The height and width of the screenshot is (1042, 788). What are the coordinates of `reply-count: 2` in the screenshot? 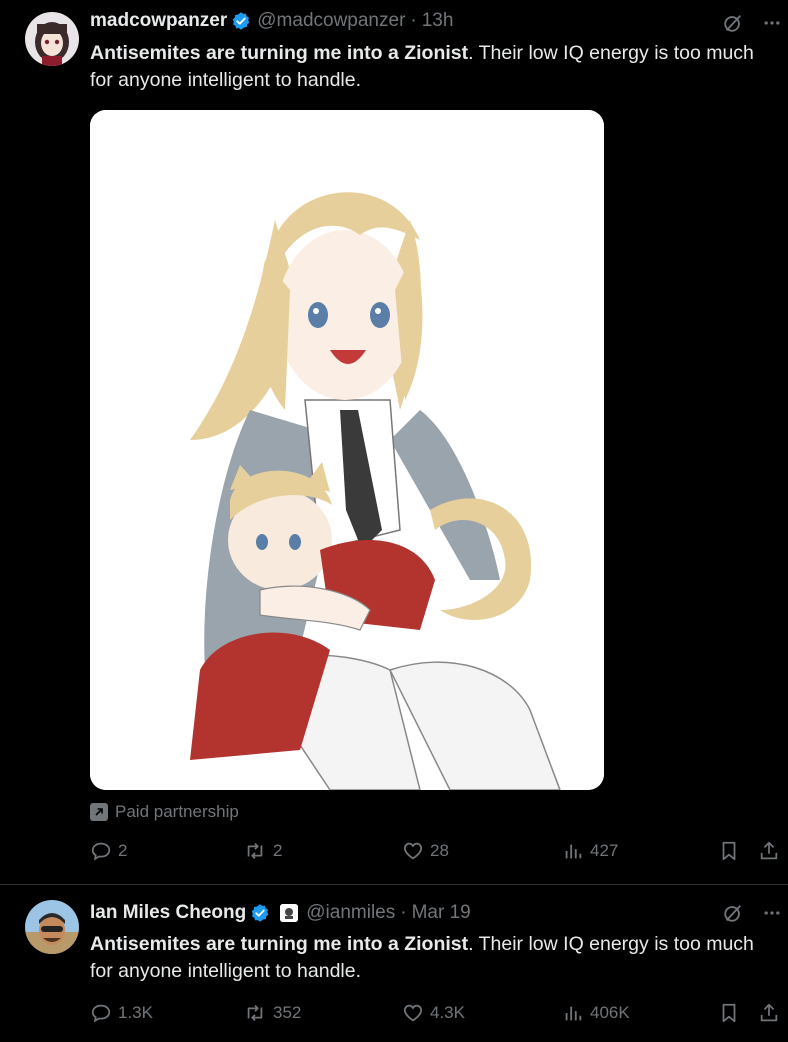 It's located at (123, 850).